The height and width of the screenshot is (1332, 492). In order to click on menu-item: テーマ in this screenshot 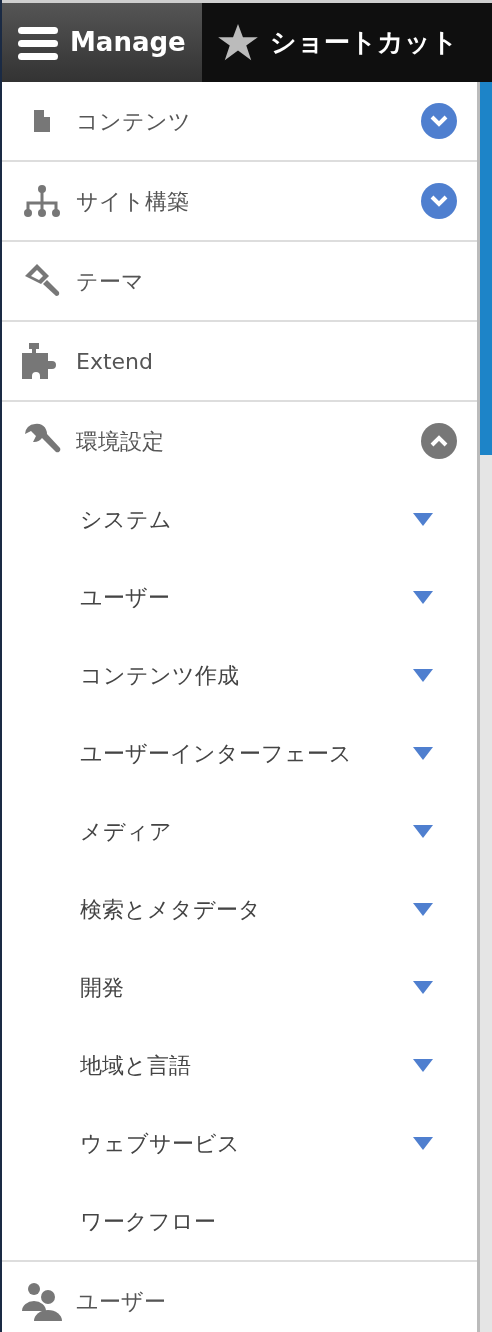, I will do `click(239, 281)`.